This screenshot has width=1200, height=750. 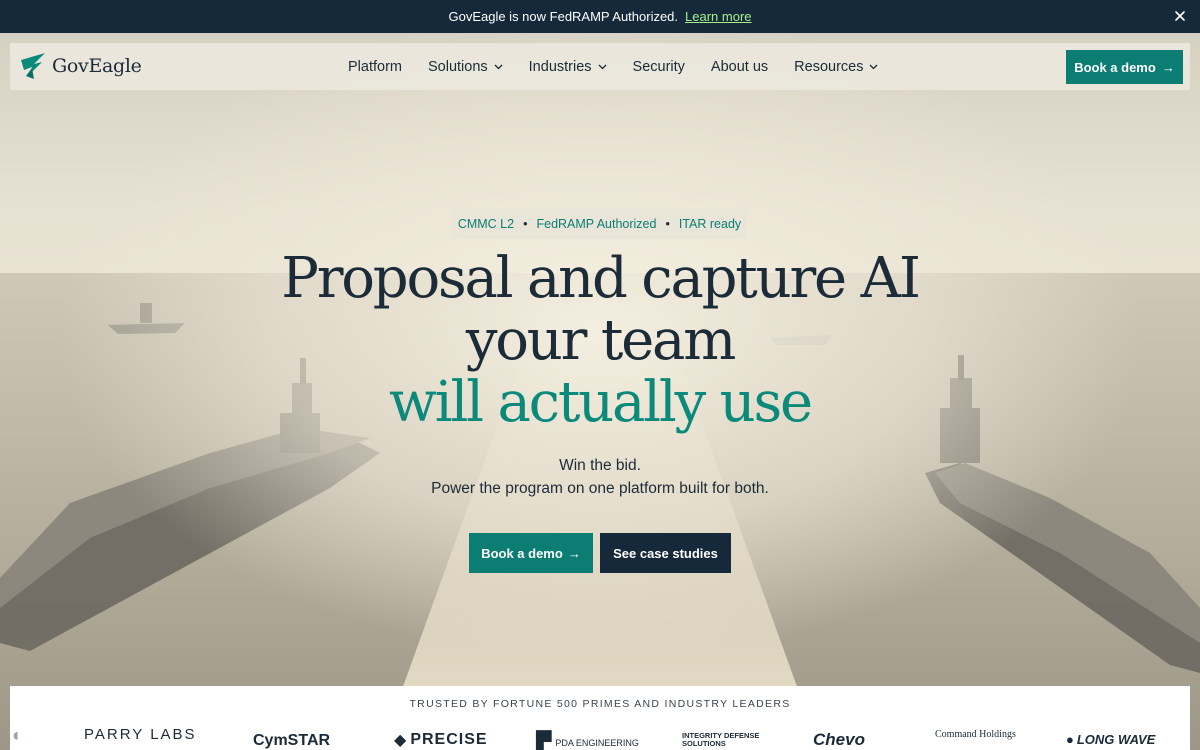 I want to click on nav-item-label: About us, so click(x=739, y=66).